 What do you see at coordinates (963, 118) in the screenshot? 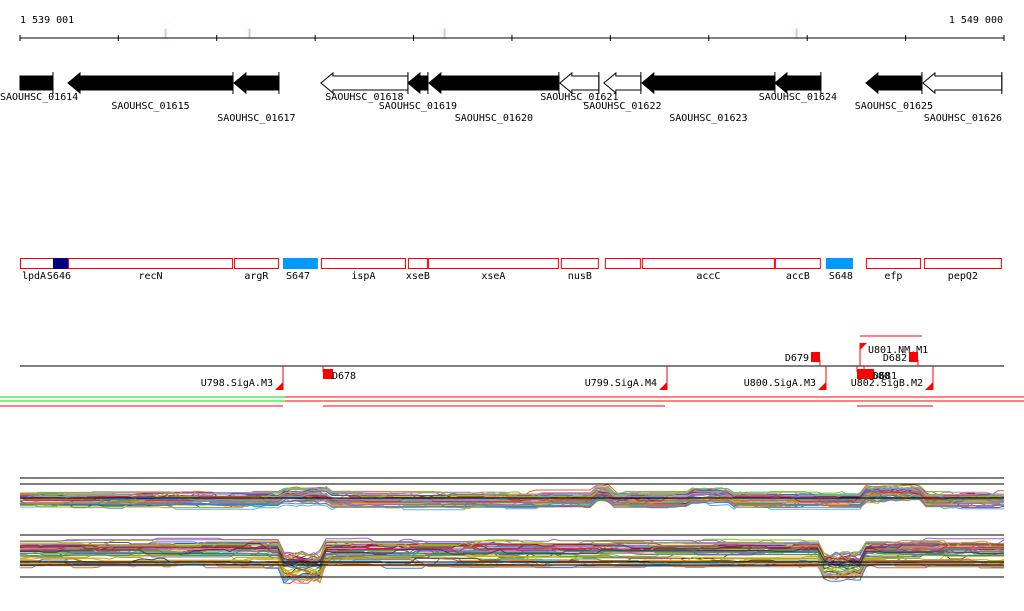
I see `gene-label: SAOUHSC_01626` at bounding box center [963, 118].